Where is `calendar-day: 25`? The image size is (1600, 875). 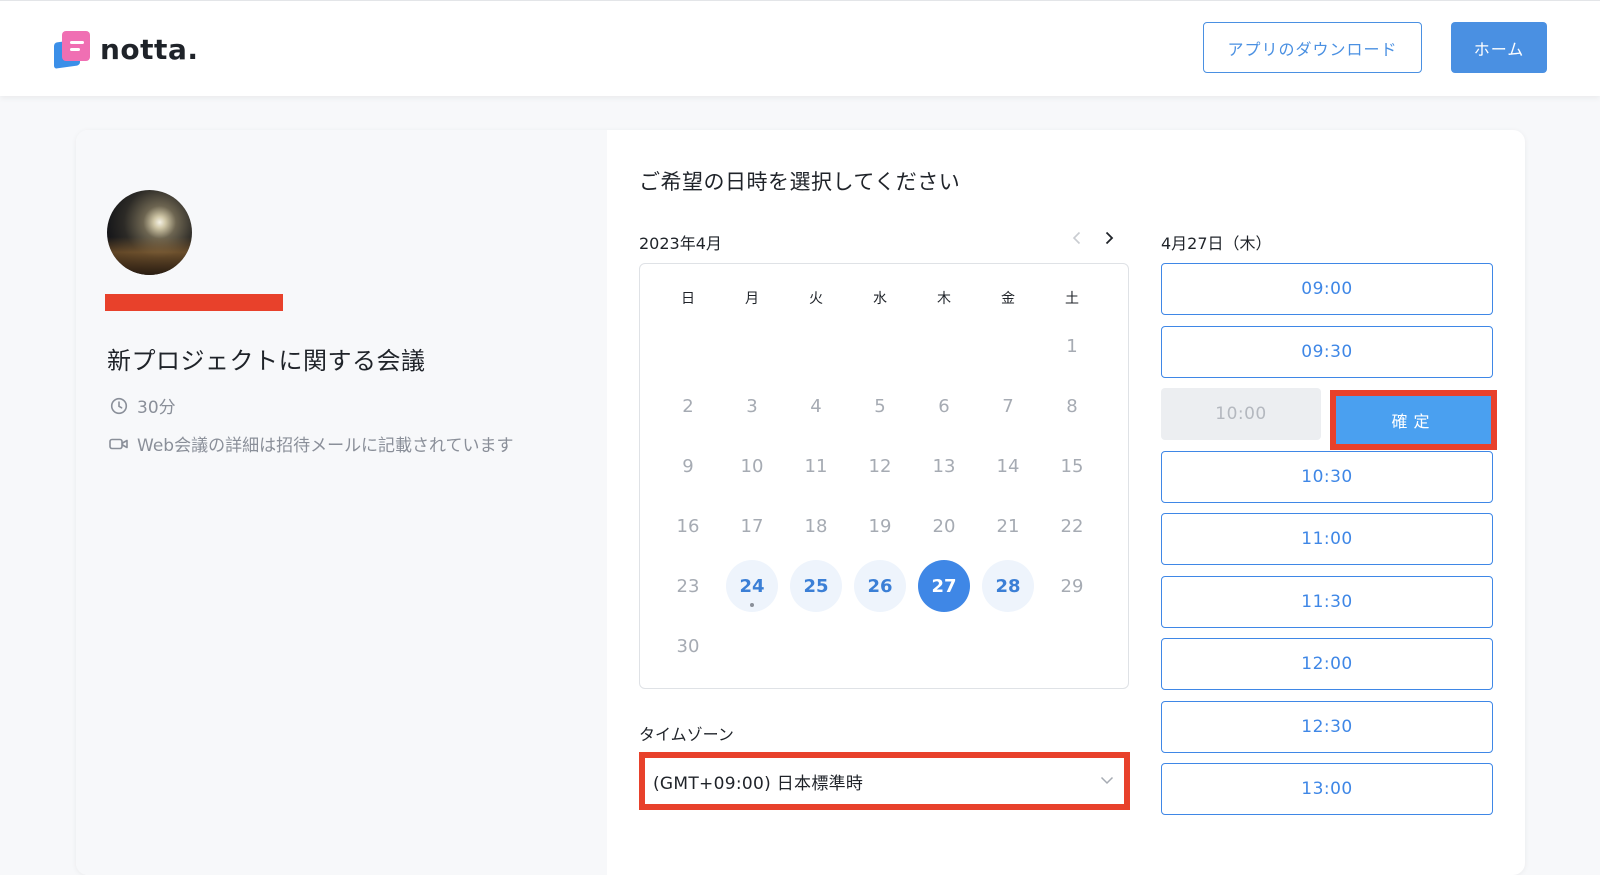 calendar-day: 25 is located at coordinates (816, 586).